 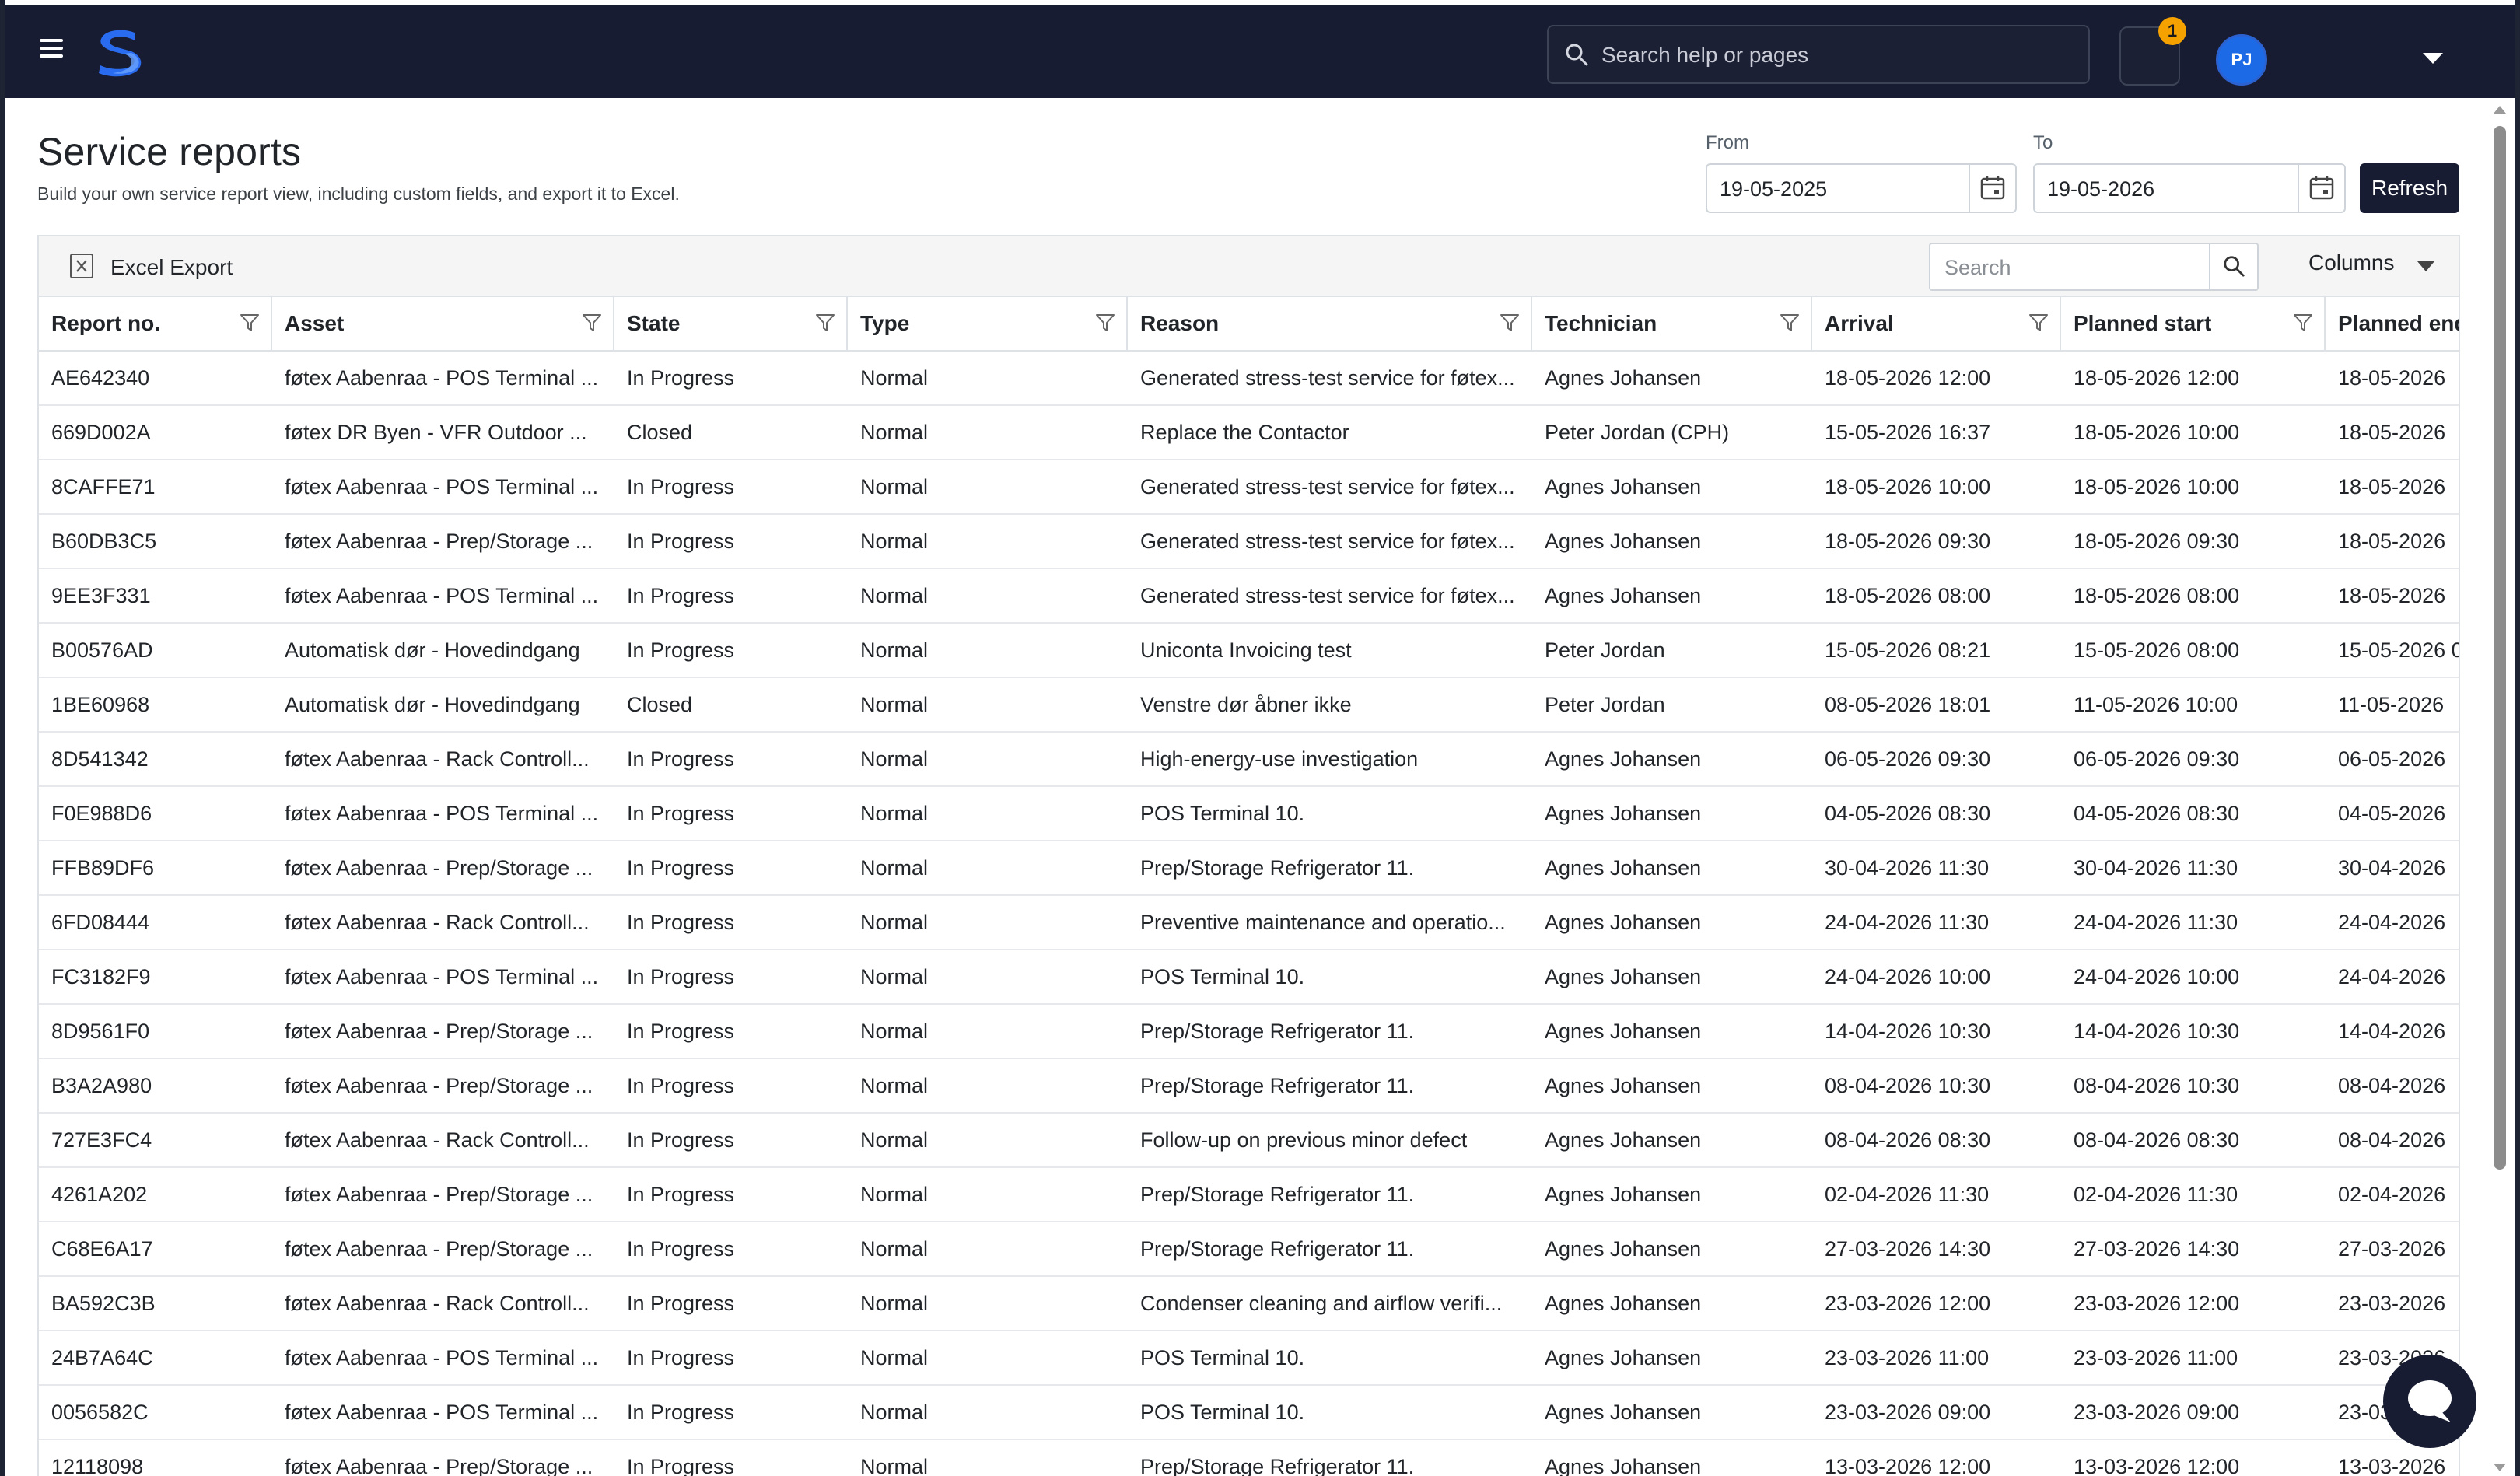 I want to click on cell-arrival: 15-05-2026 08:21, so click(x=1908, y=650).